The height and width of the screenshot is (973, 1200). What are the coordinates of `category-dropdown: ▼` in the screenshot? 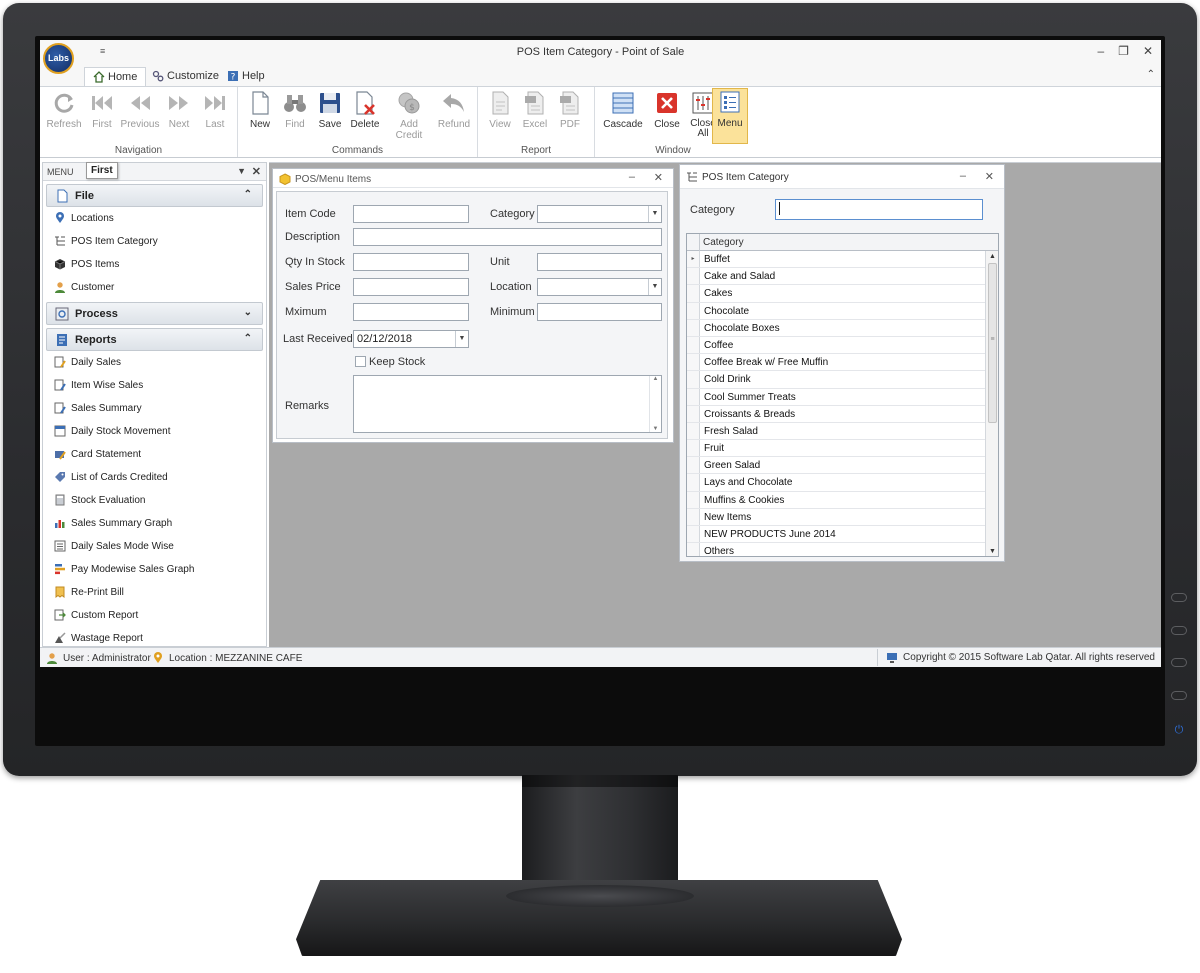 It's located at (599, 214).